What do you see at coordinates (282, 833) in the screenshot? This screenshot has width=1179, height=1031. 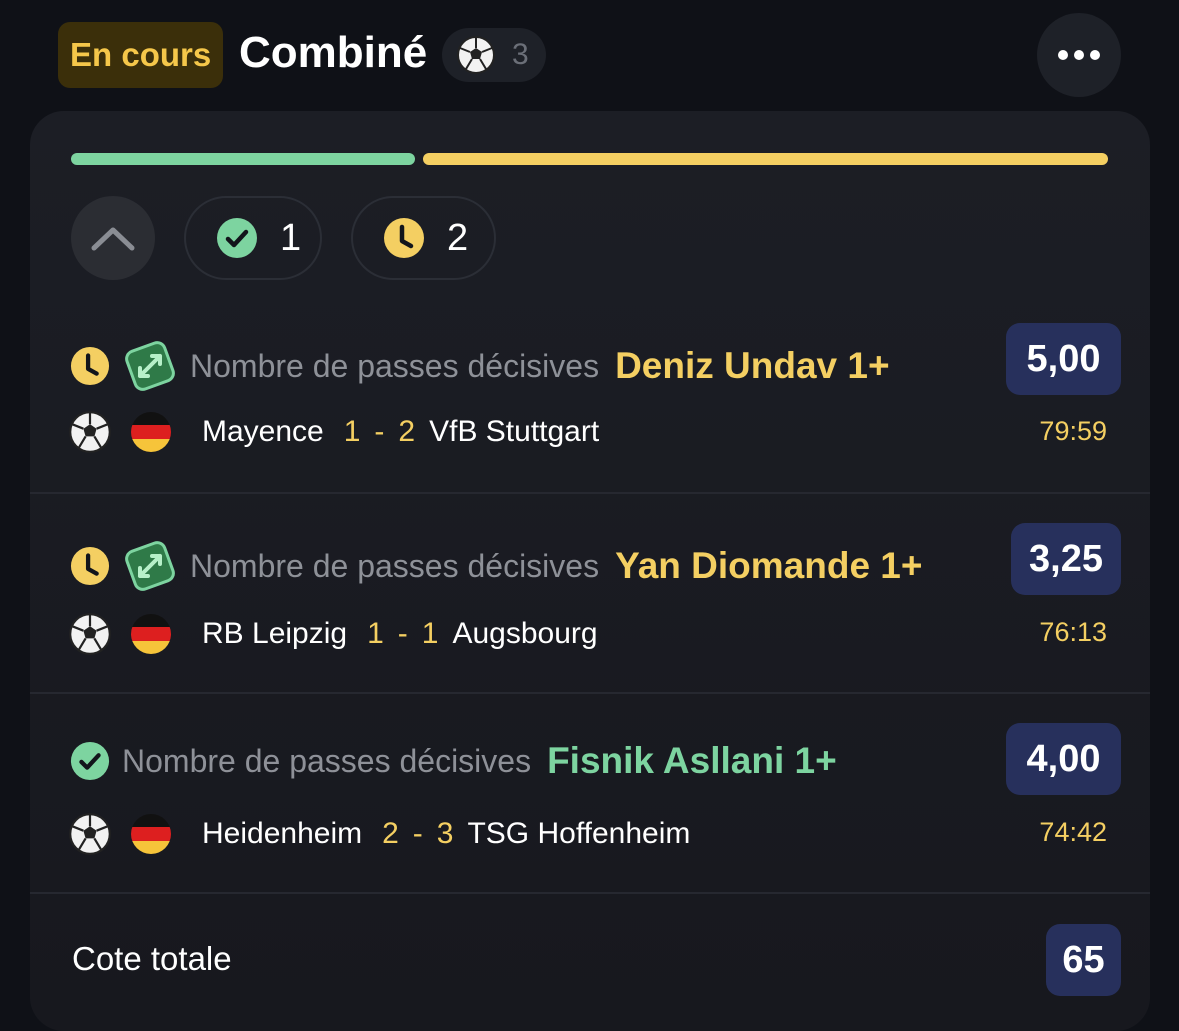 I see `home-team: Heidenheim` at bounding box center [282, 833].